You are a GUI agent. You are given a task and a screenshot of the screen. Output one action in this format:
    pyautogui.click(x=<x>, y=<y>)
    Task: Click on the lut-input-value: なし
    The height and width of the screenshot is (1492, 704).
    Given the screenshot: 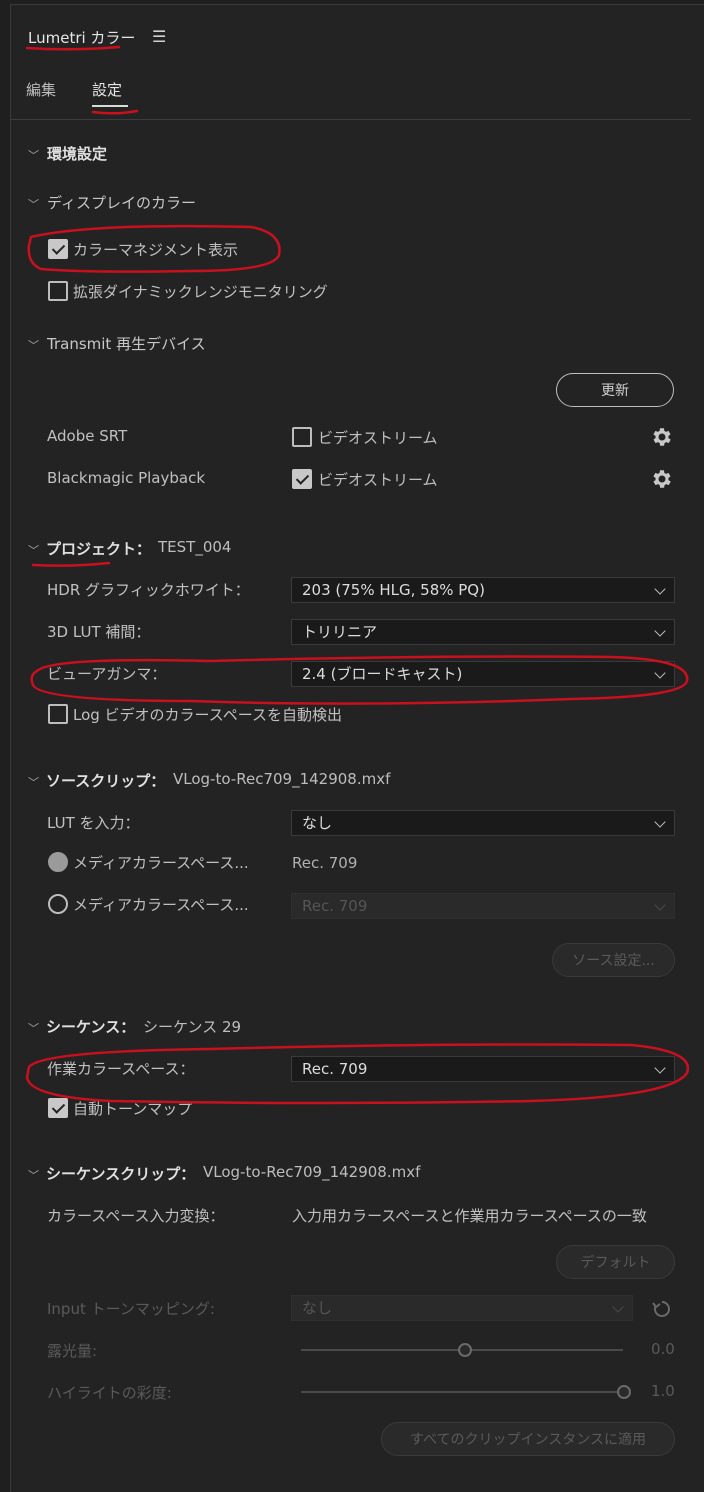 What is the action you would take?
    pyautogui.click(x=317, y=823)
    